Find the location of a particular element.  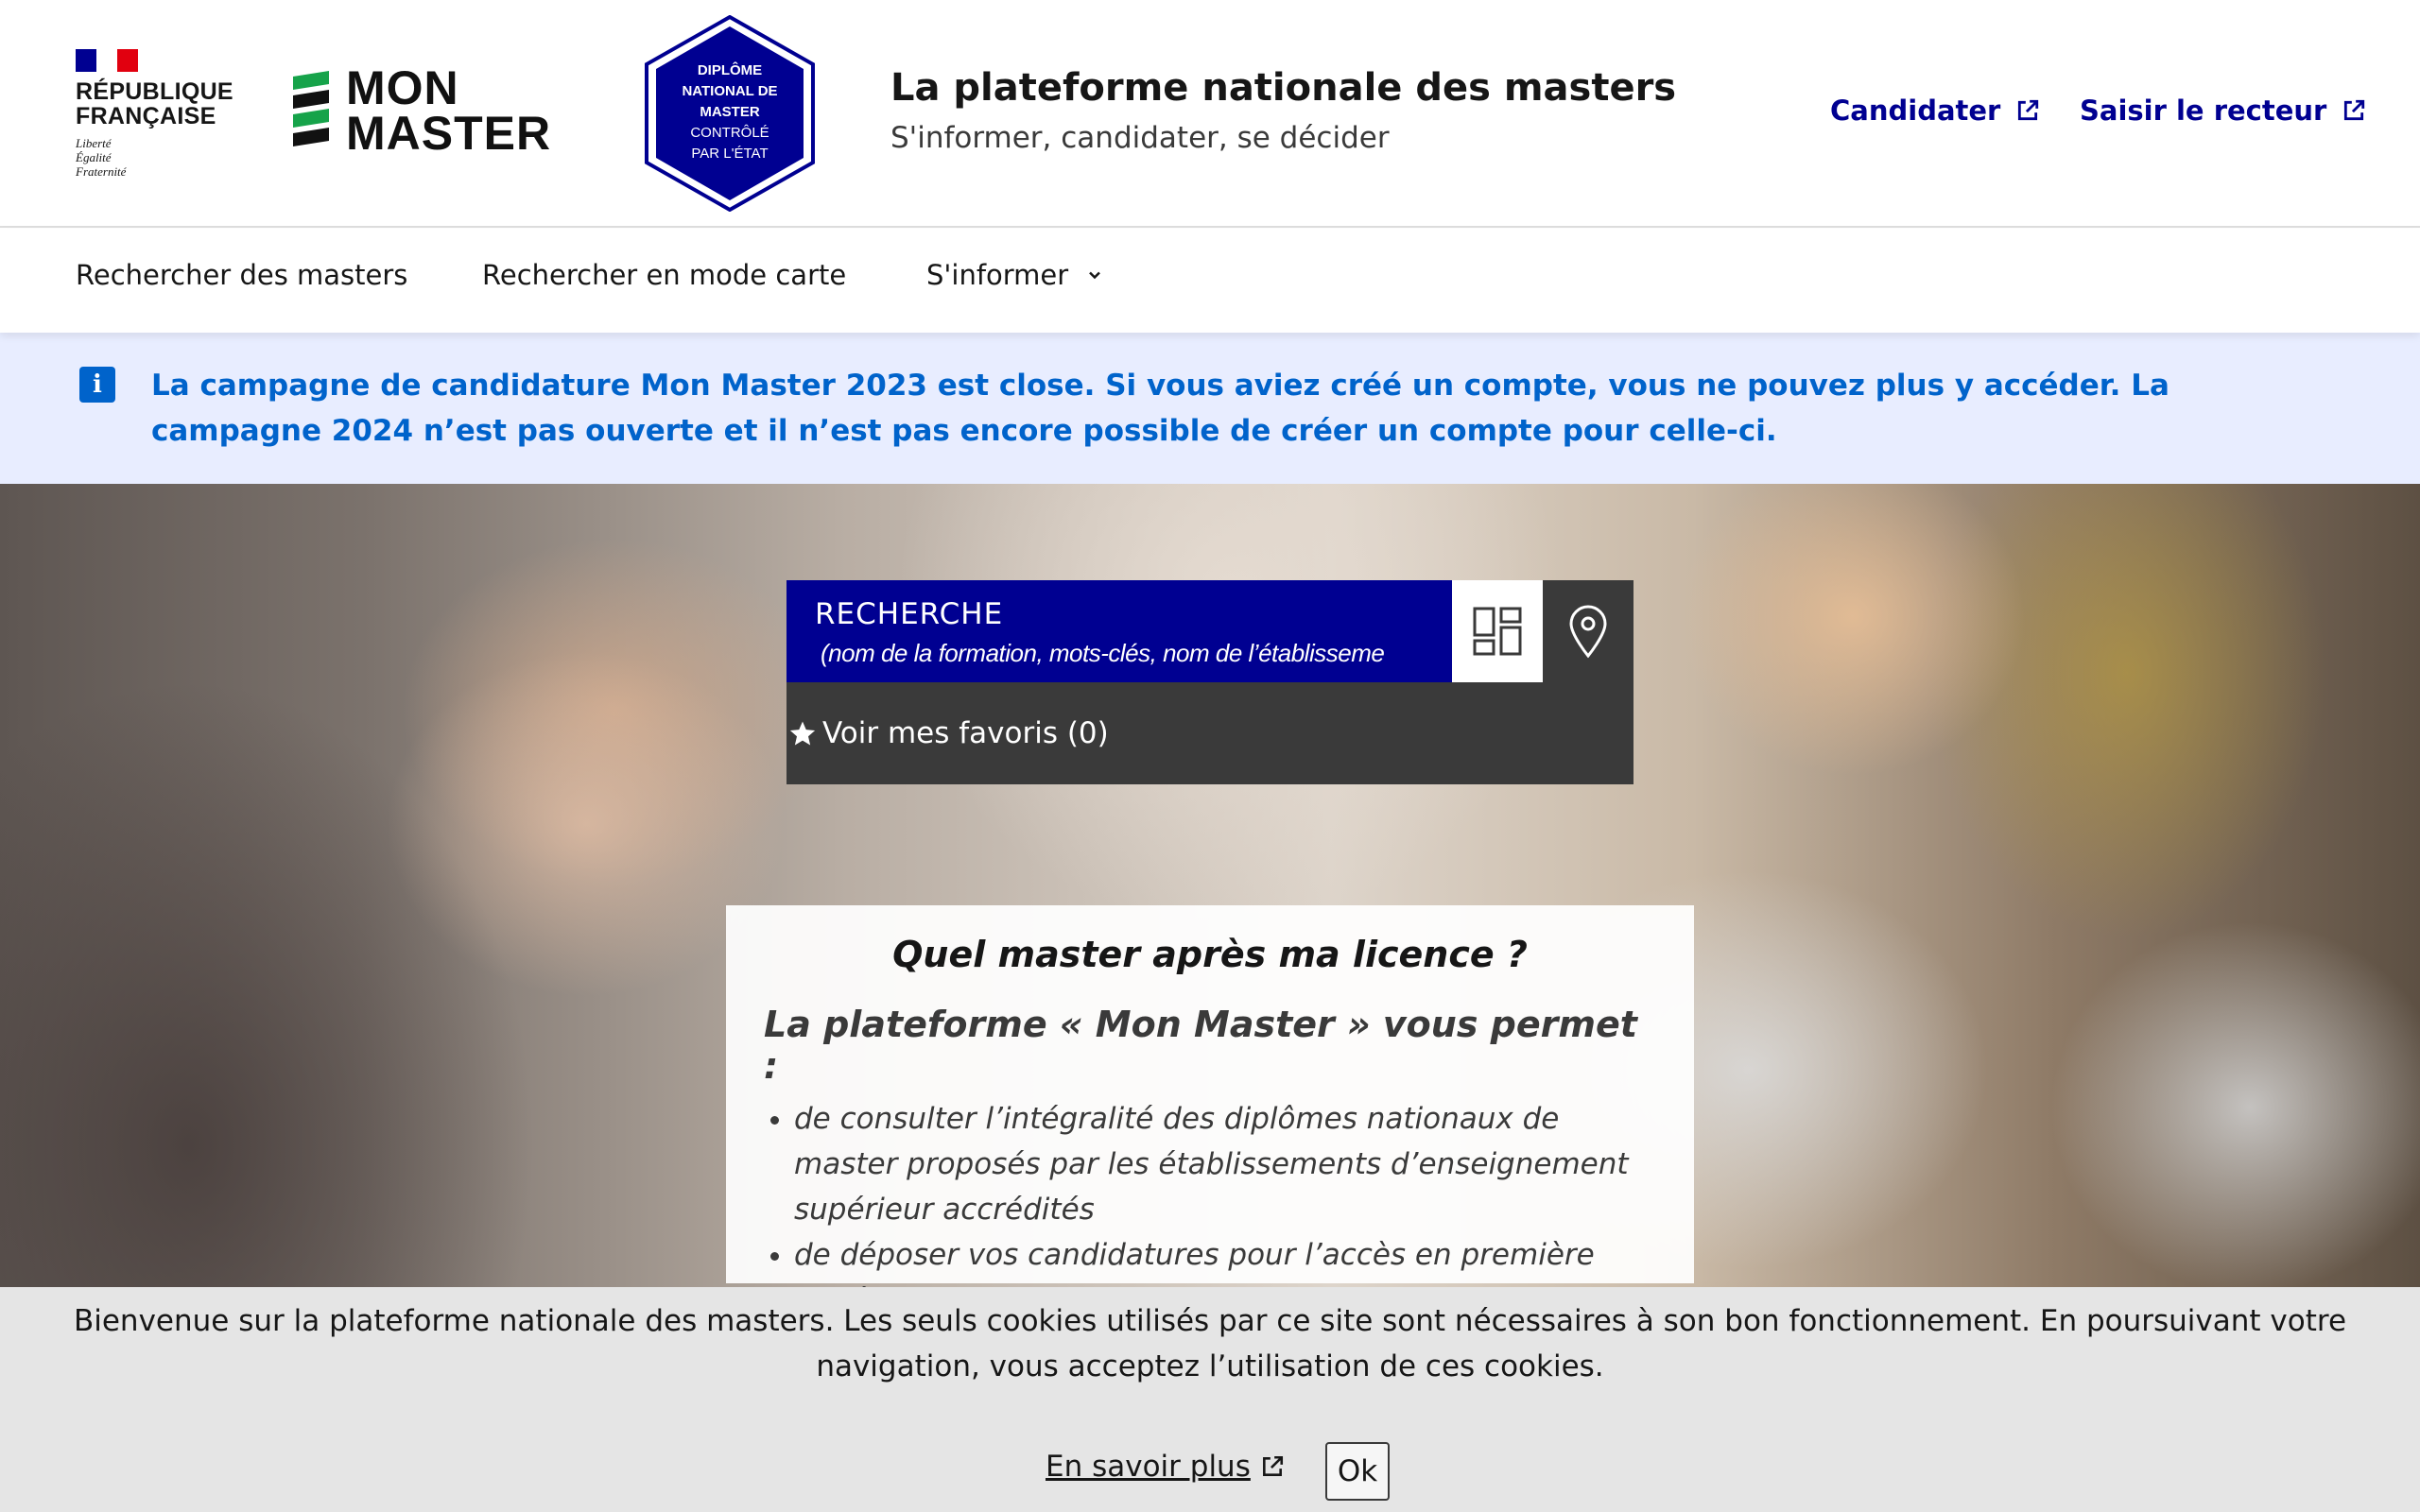

rf-title-line1: RÉPUBLIQUE is located at coordinates (154, 91).